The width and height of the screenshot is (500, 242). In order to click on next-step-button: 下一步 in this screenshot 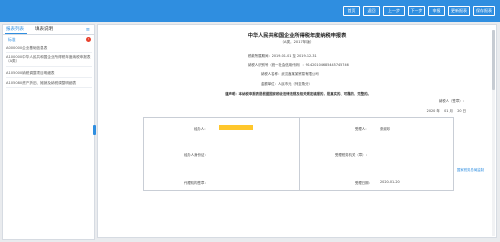, I will do `click(416, 11)`.